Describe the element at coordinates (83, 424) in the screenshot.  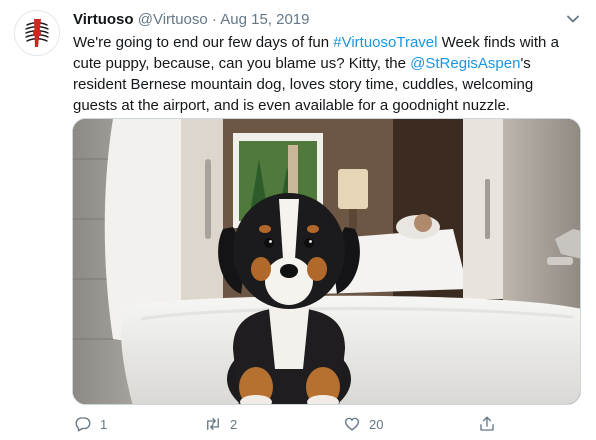
I see `reply-icon` at that location.